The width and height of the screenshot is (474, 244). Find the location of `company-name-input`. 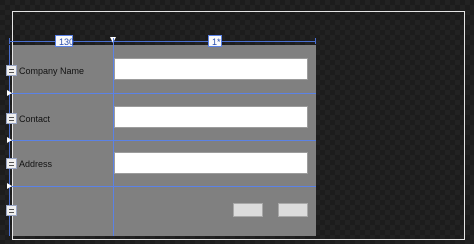

company-name-input is located at coordinates (211, 69).